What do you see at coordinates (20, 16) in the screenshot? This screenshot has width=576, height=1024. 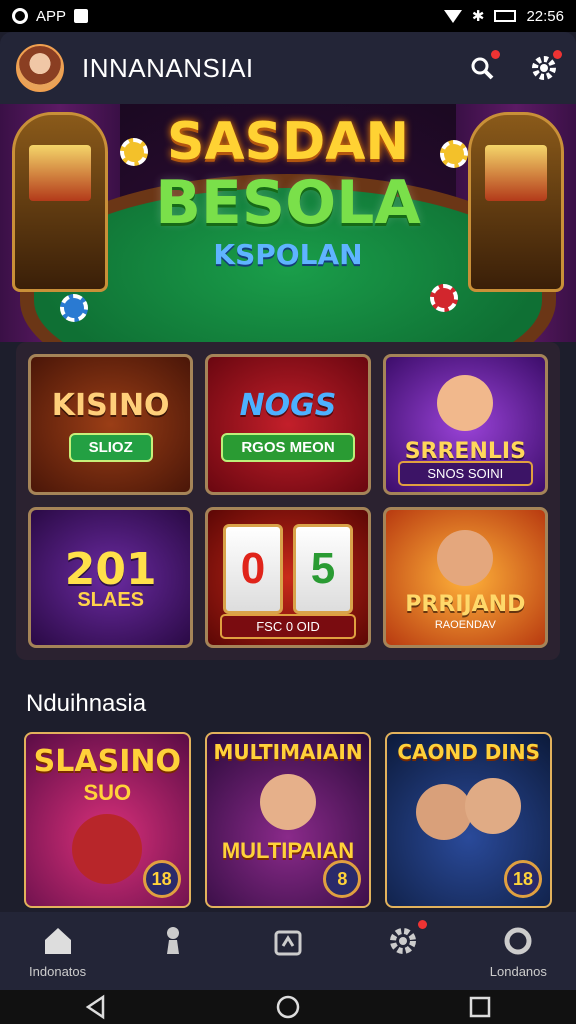 I see `ring-icon` at bounding box center [20, 16].